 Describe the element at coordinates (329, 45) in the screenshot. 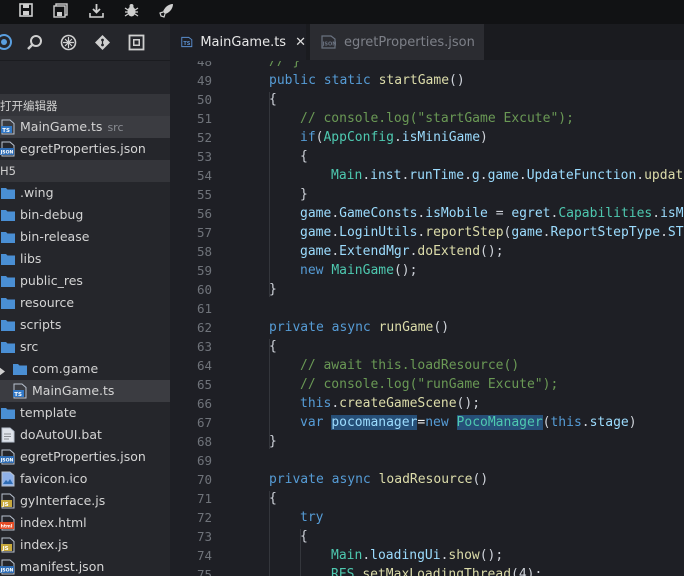

I see `svg-text: JSON` at that location.